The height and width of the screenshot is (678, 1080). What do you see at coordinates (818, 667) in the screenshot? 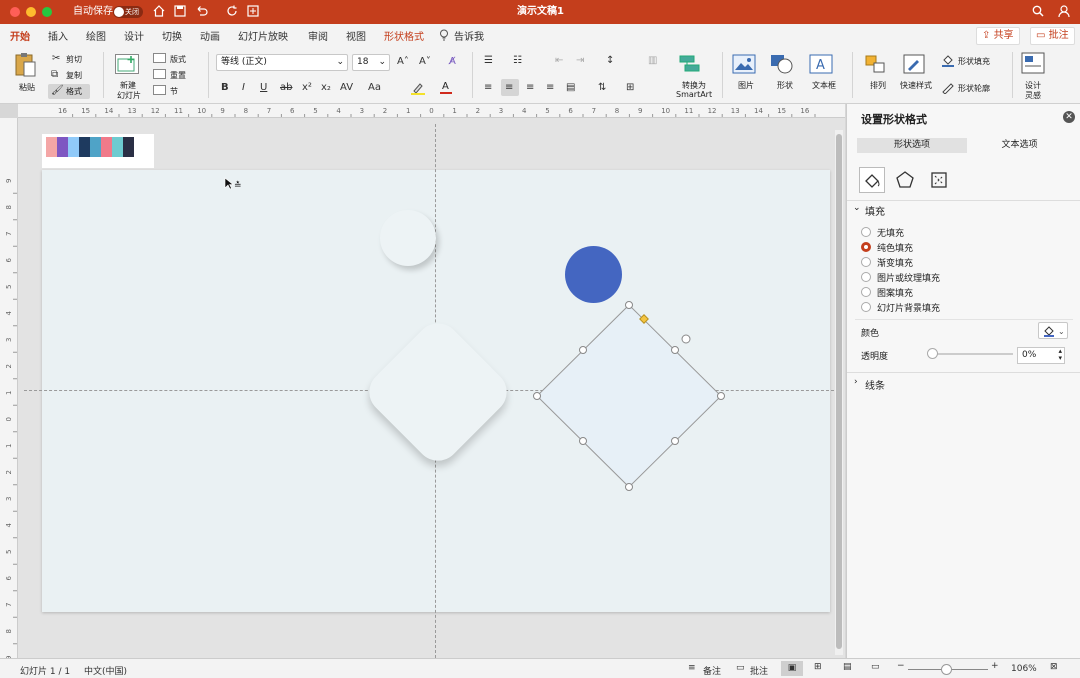
I see `slide-sorter-icon: ⊞` at bounding box center [818, 667].